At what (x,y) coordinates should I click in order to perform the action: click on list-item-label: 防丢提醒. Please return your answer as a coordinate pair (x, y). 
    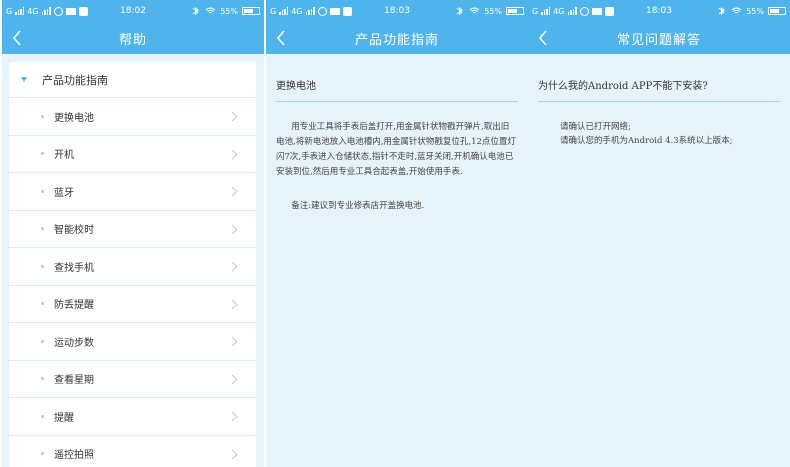
    Looking at the image, I should click on (74, 306).